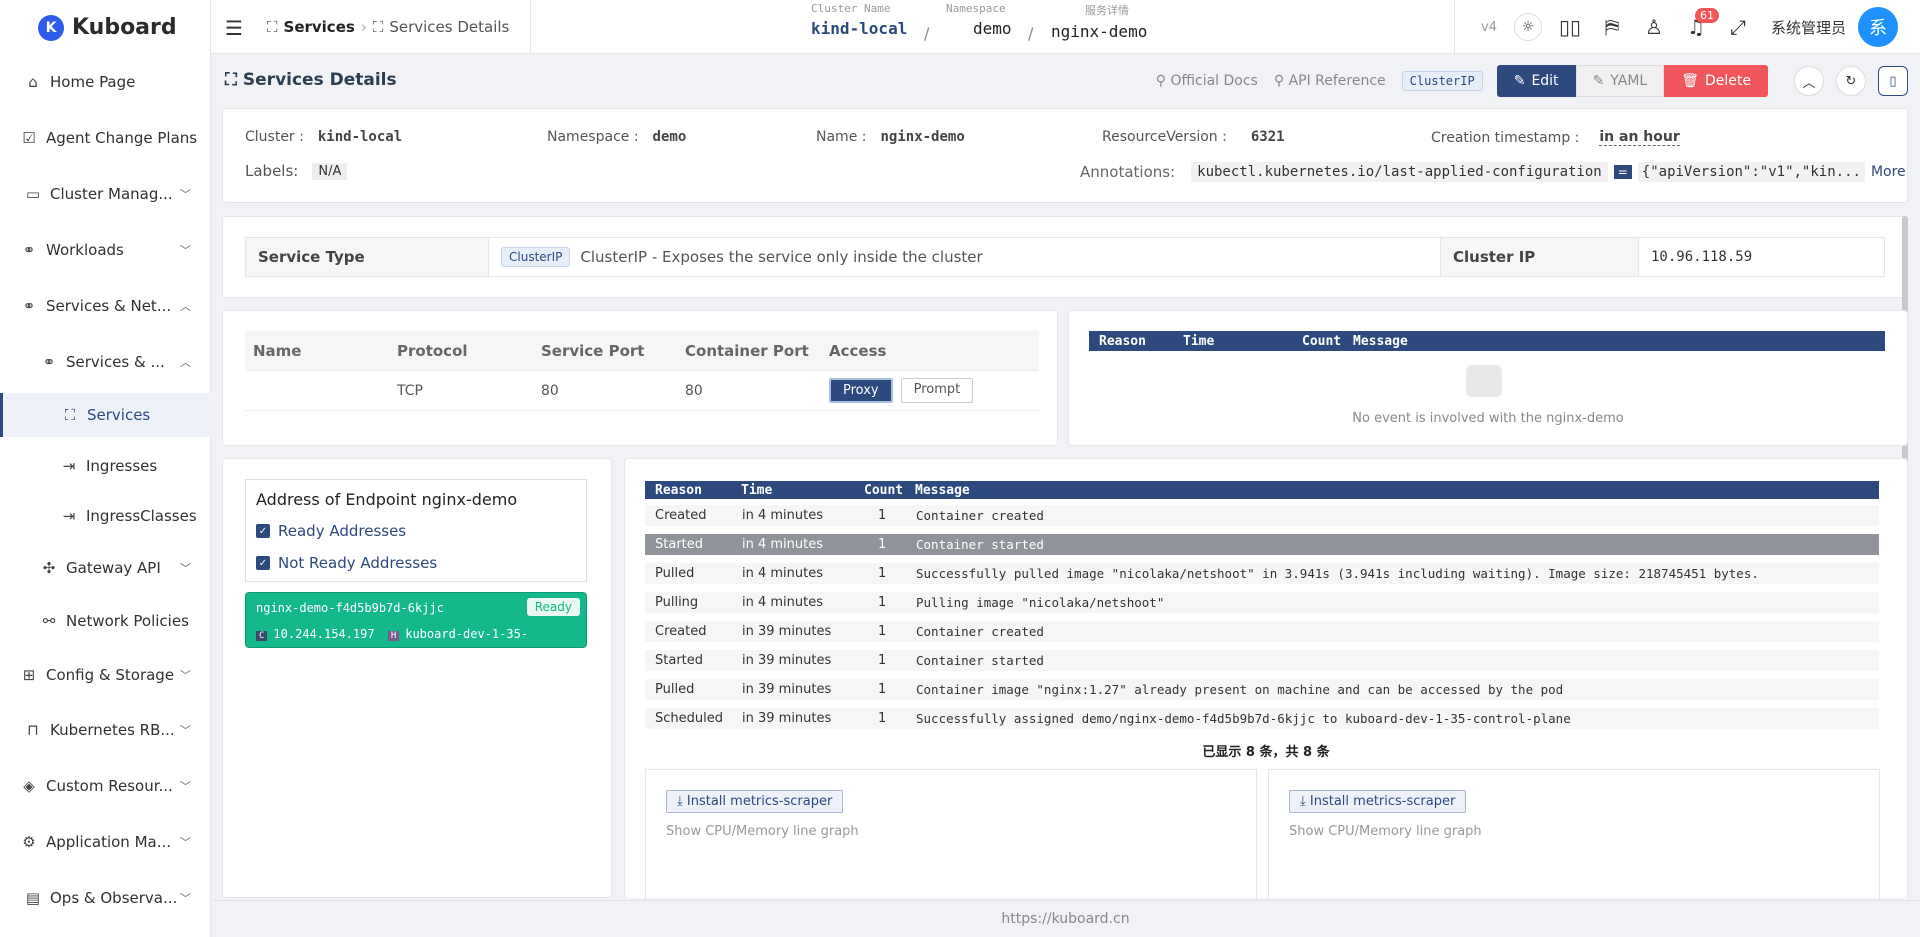 This screenshot has width=1920, height=937. What do you see at coordinates (1639, 137) in the screenshot?
I see `meta-ct-value: in an hour` at bounding box center [1639, 137].